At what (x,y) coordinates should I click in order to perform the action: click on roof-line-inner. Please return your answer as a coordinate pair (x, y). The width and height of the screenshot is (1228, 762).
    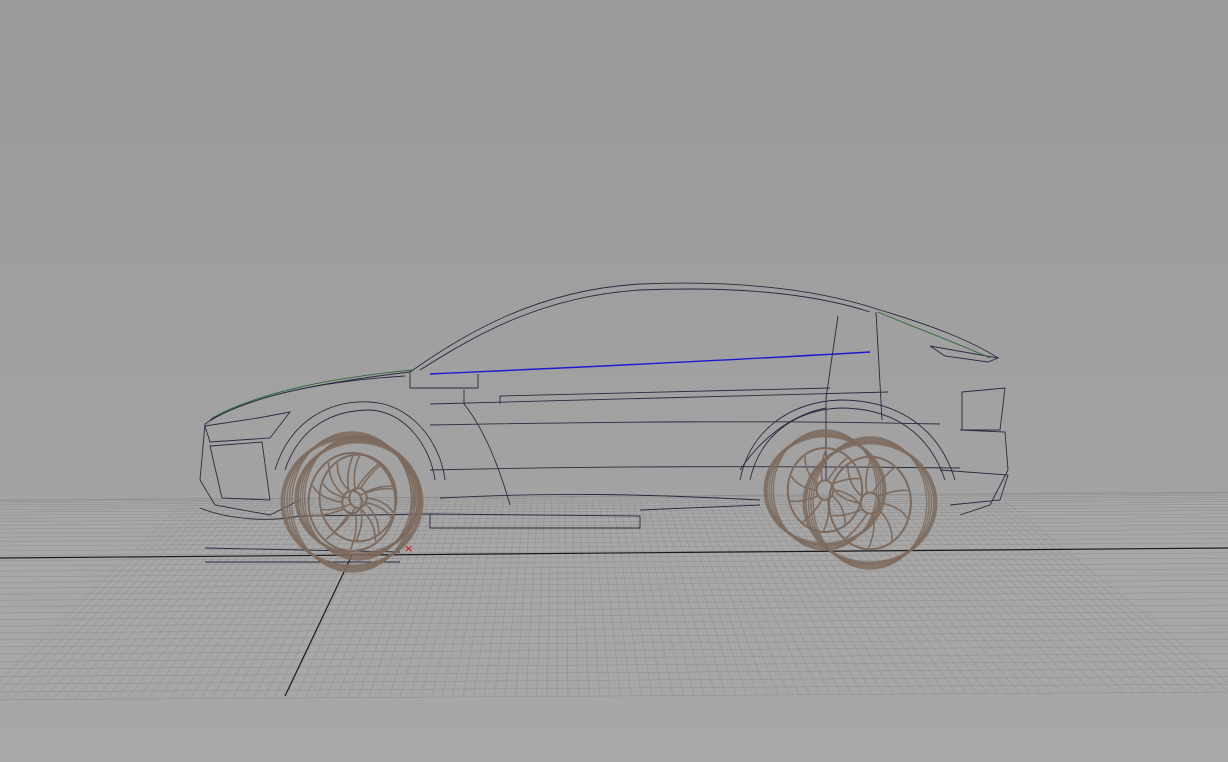
    Looking at the image, I should click on (645, 329).